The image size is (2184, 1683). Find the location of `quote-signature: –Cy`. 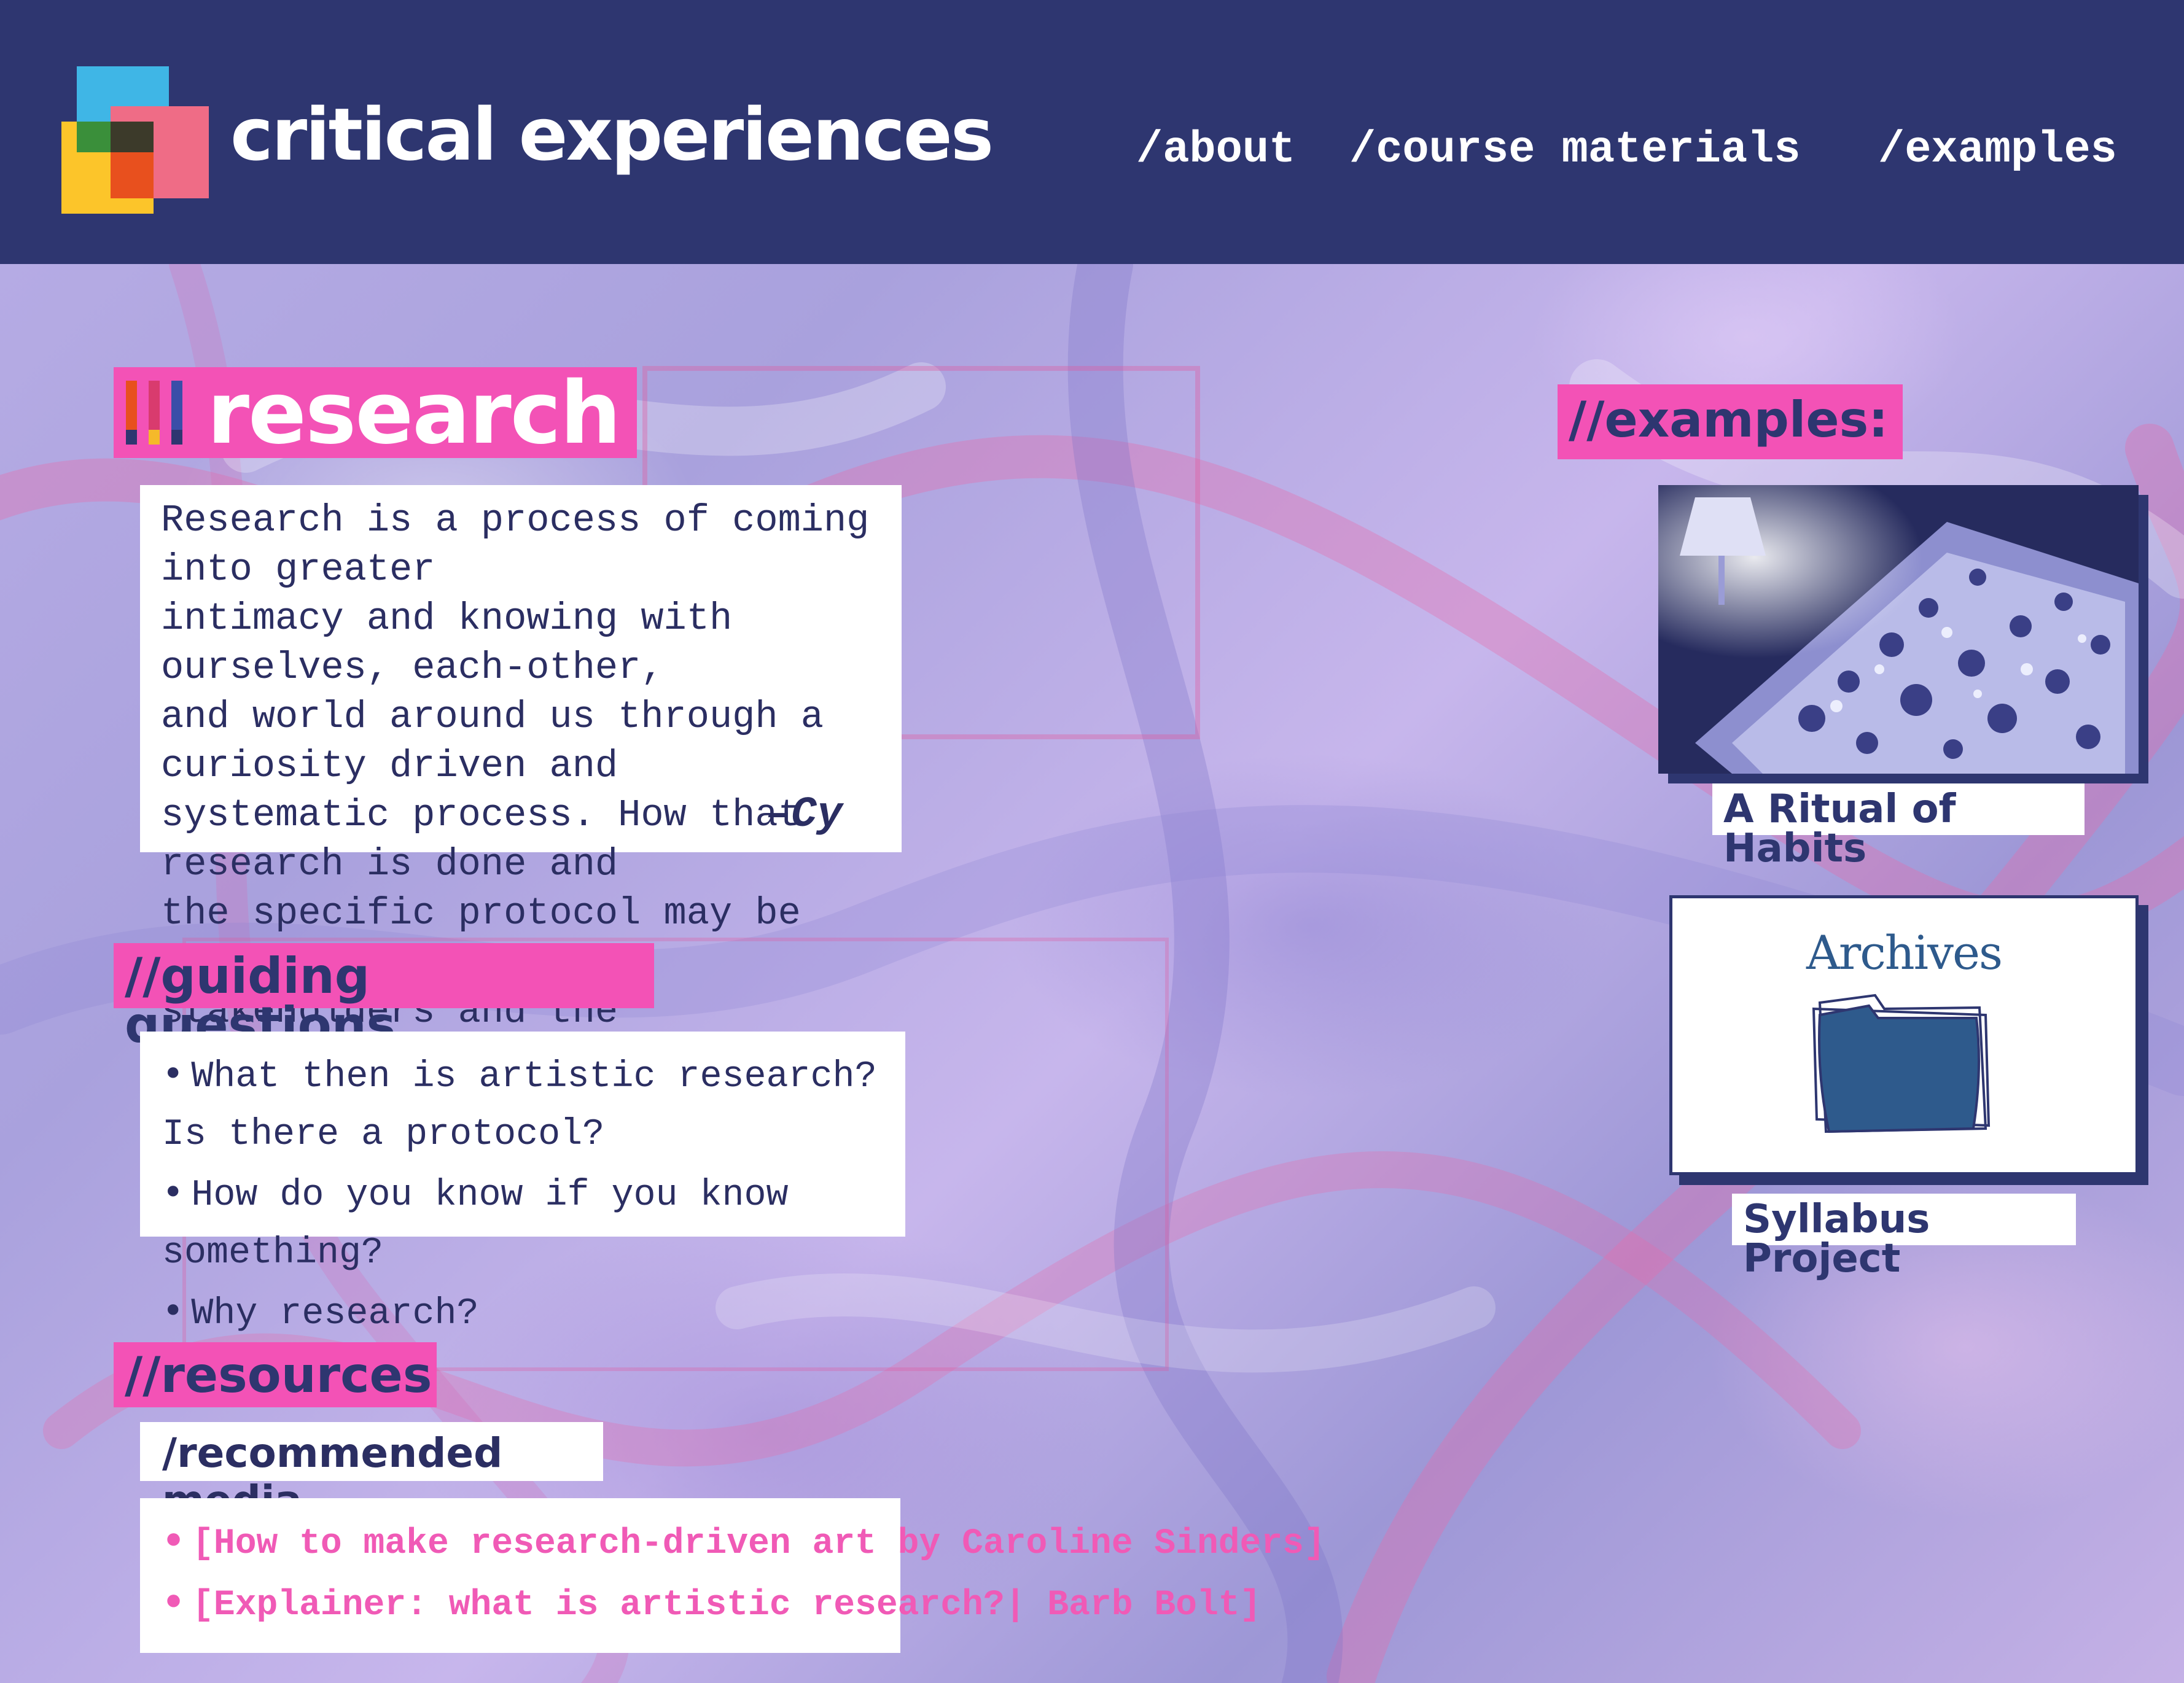

quote-signature: –Cy is located at coordinates (804, 815).